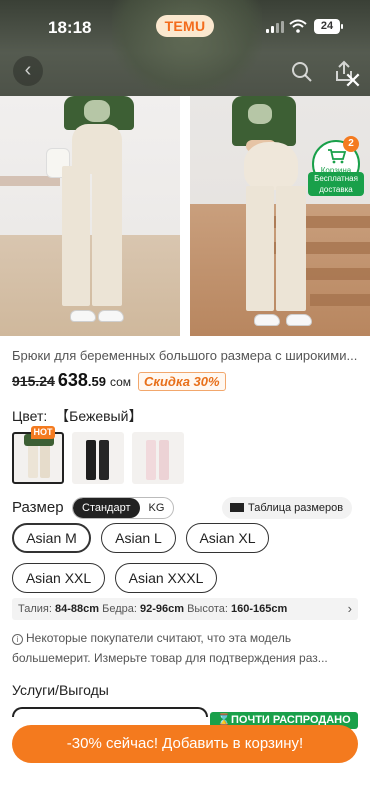 The height and width of the screenshot is (802, 370). What do you see at coordinates (60, 690) in the screenshot?
I see `services-title: Услуги/Выгоды` at bounding box center [60, 690].